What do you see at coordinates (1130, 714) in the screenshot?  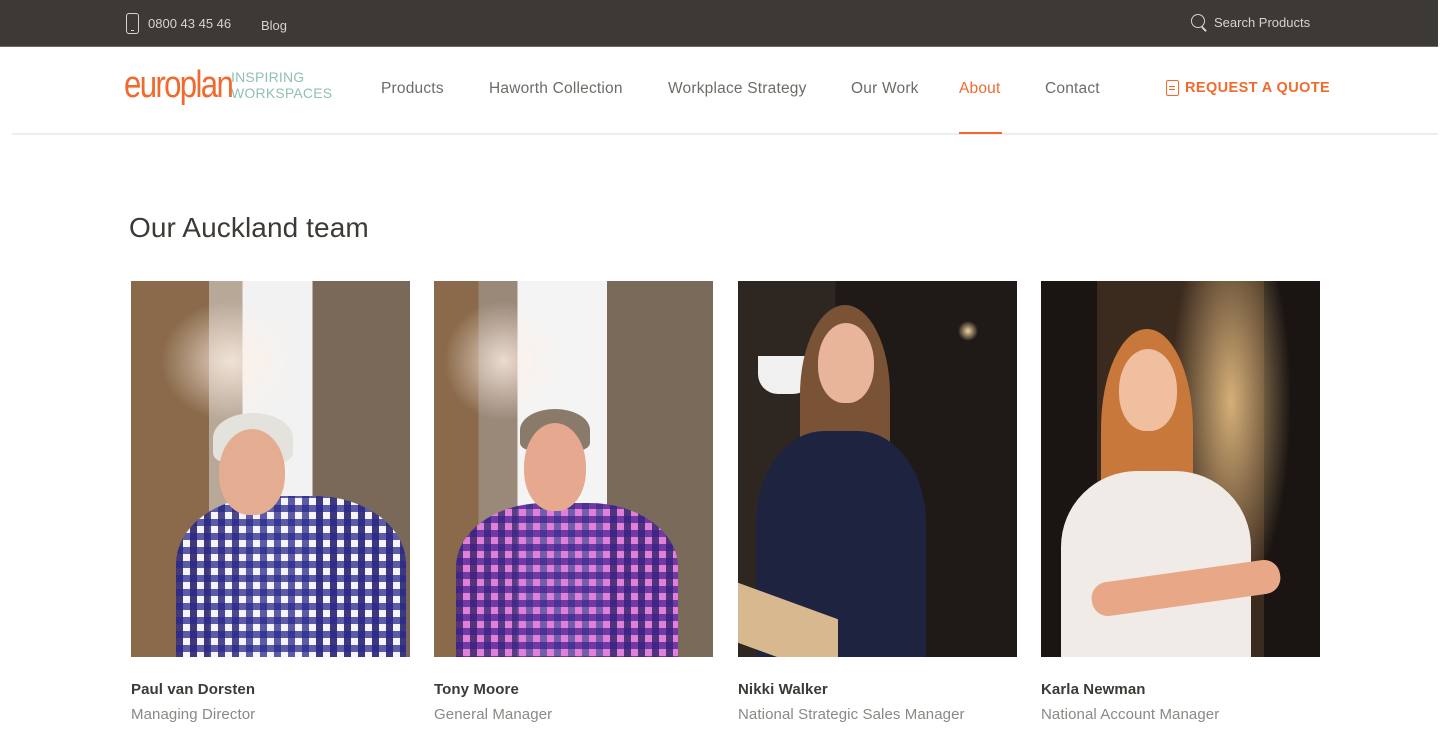 I see `team-member-role: National Account Manager` at bounding box center [1130, 714].